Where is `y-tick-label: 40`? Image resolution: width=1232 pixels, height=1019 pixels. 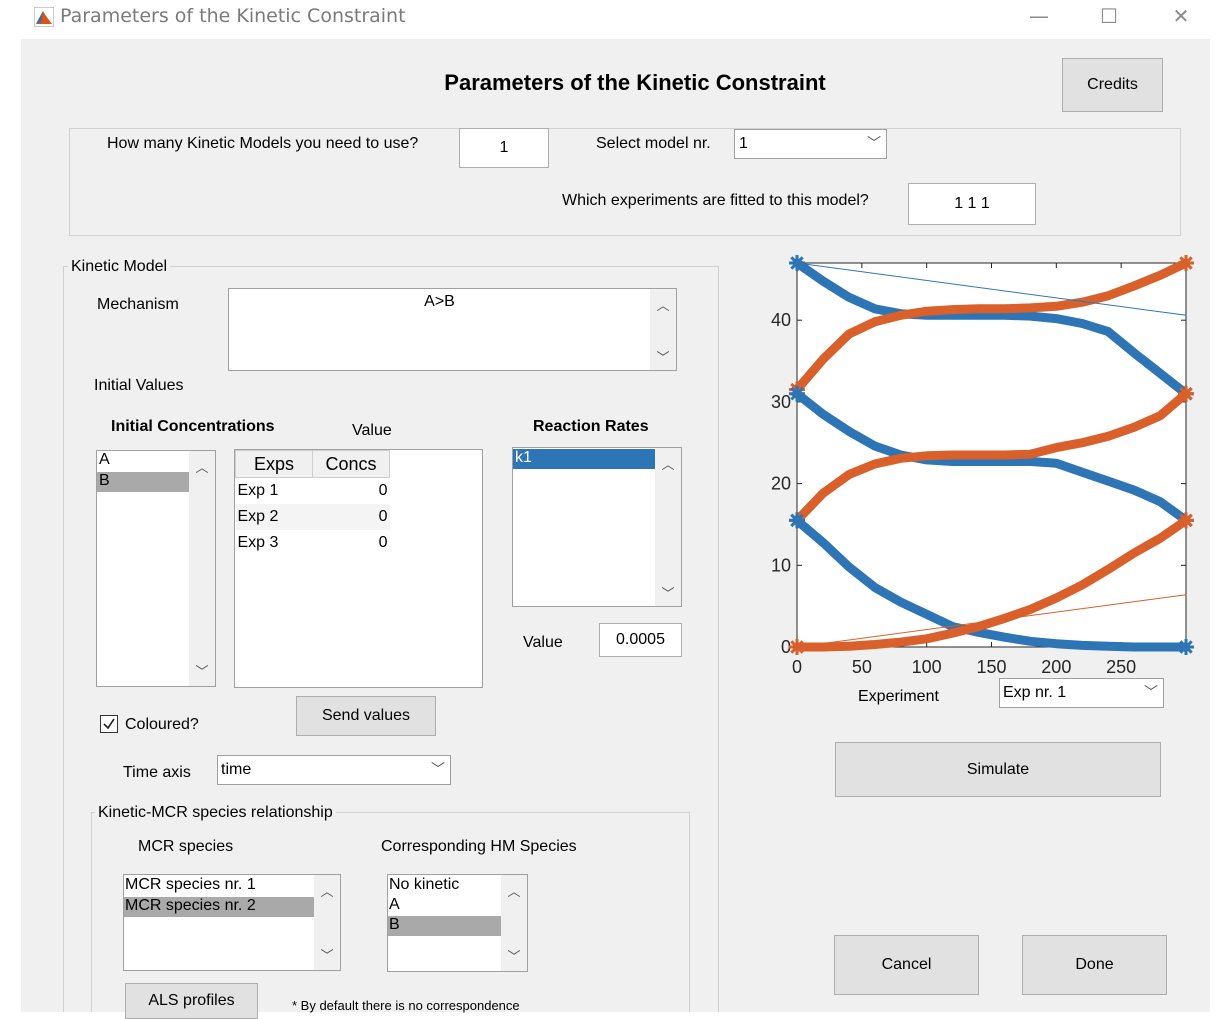 y-tick-label: 40 is located at coordinates (781, 320).